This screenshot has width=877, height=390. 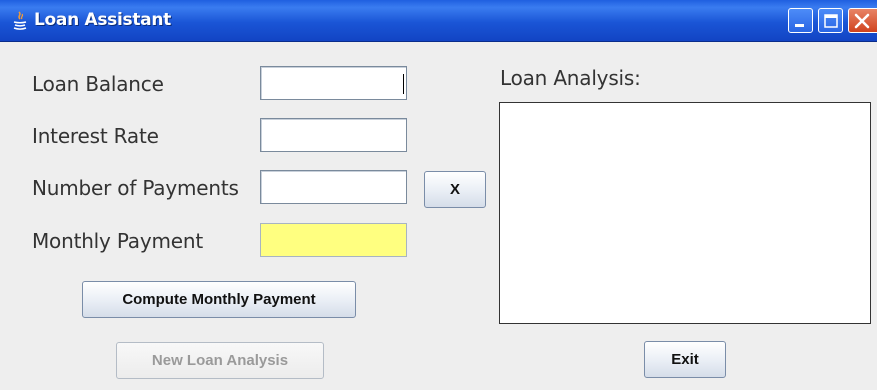 I want to click on close-icon, so click(x=862, y=21).